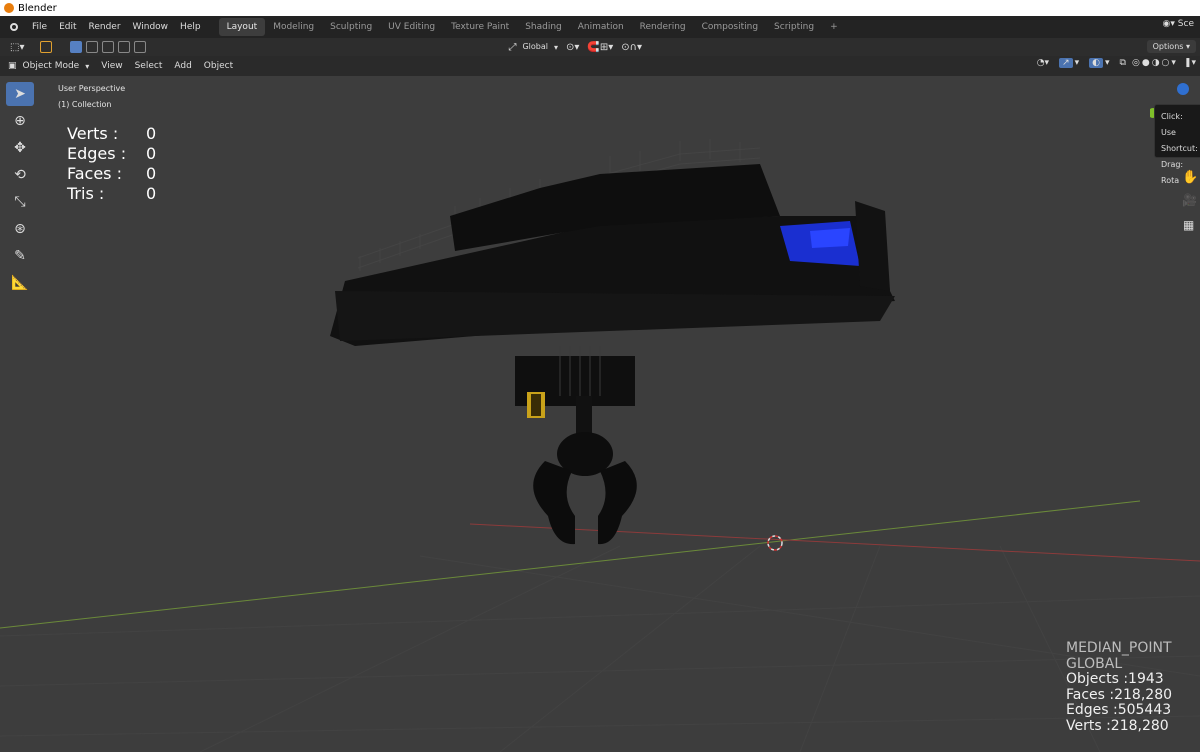 The height and width of the screenshot is (752, 1200). I want to click on annotate-pencil-icon: ✎, so click(20, 256).